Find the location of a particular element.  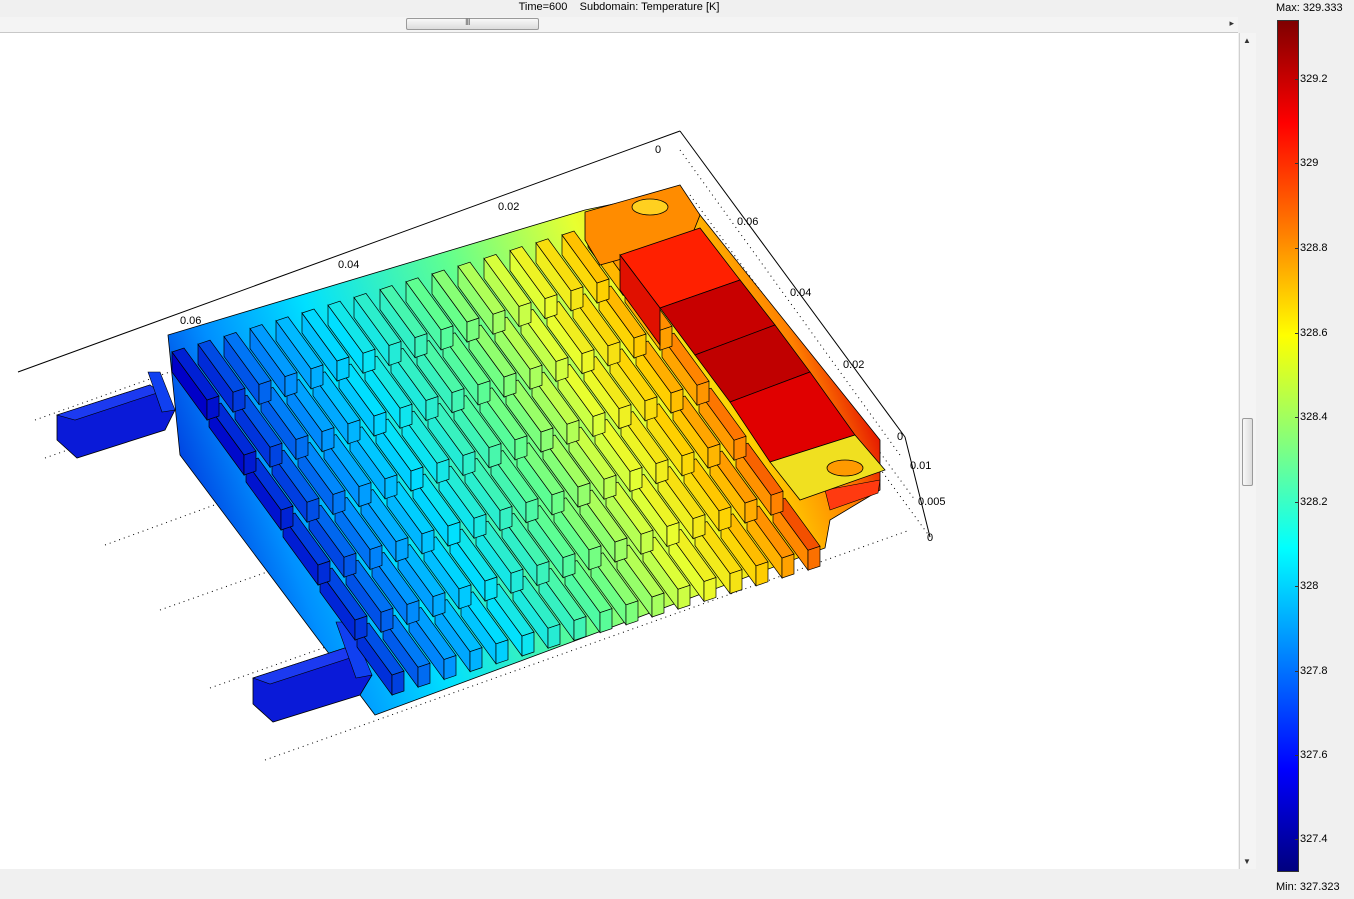

colorbar-min-label: Min: 327.323 is located at coordinates (1308, 887).